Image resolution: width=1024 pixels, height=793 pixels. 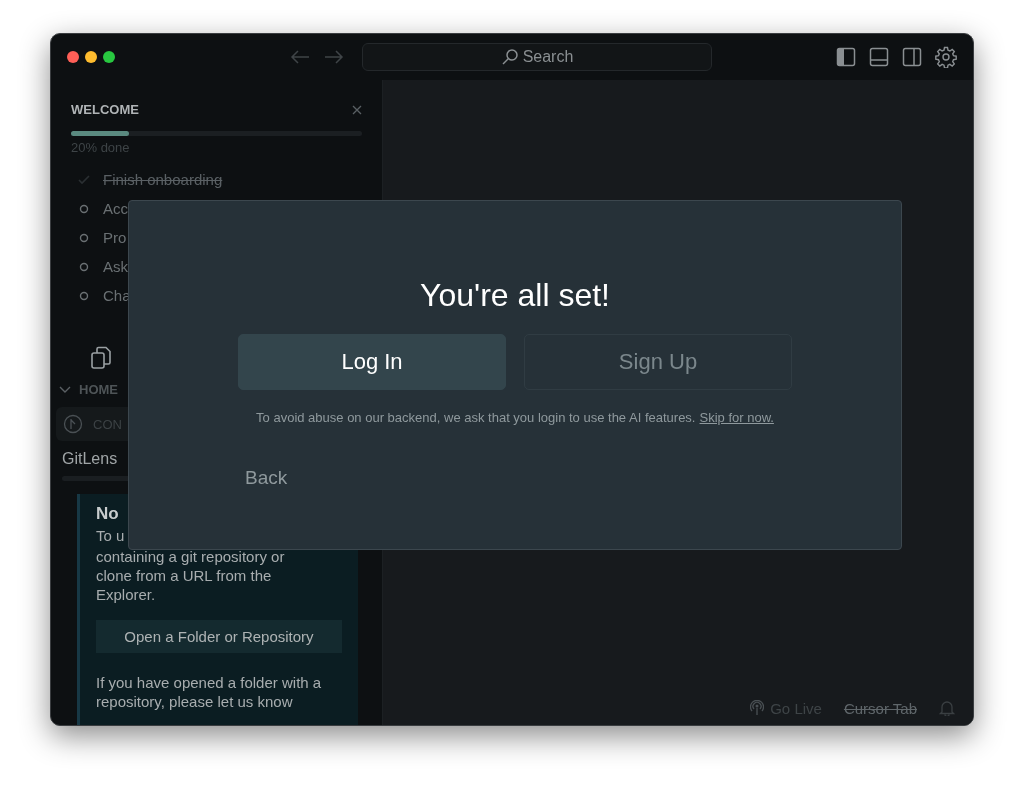 What do you see at coordinates (115, 266) in the screenshot?
I see `step-label: Ask` at bounding box center [115, 266].